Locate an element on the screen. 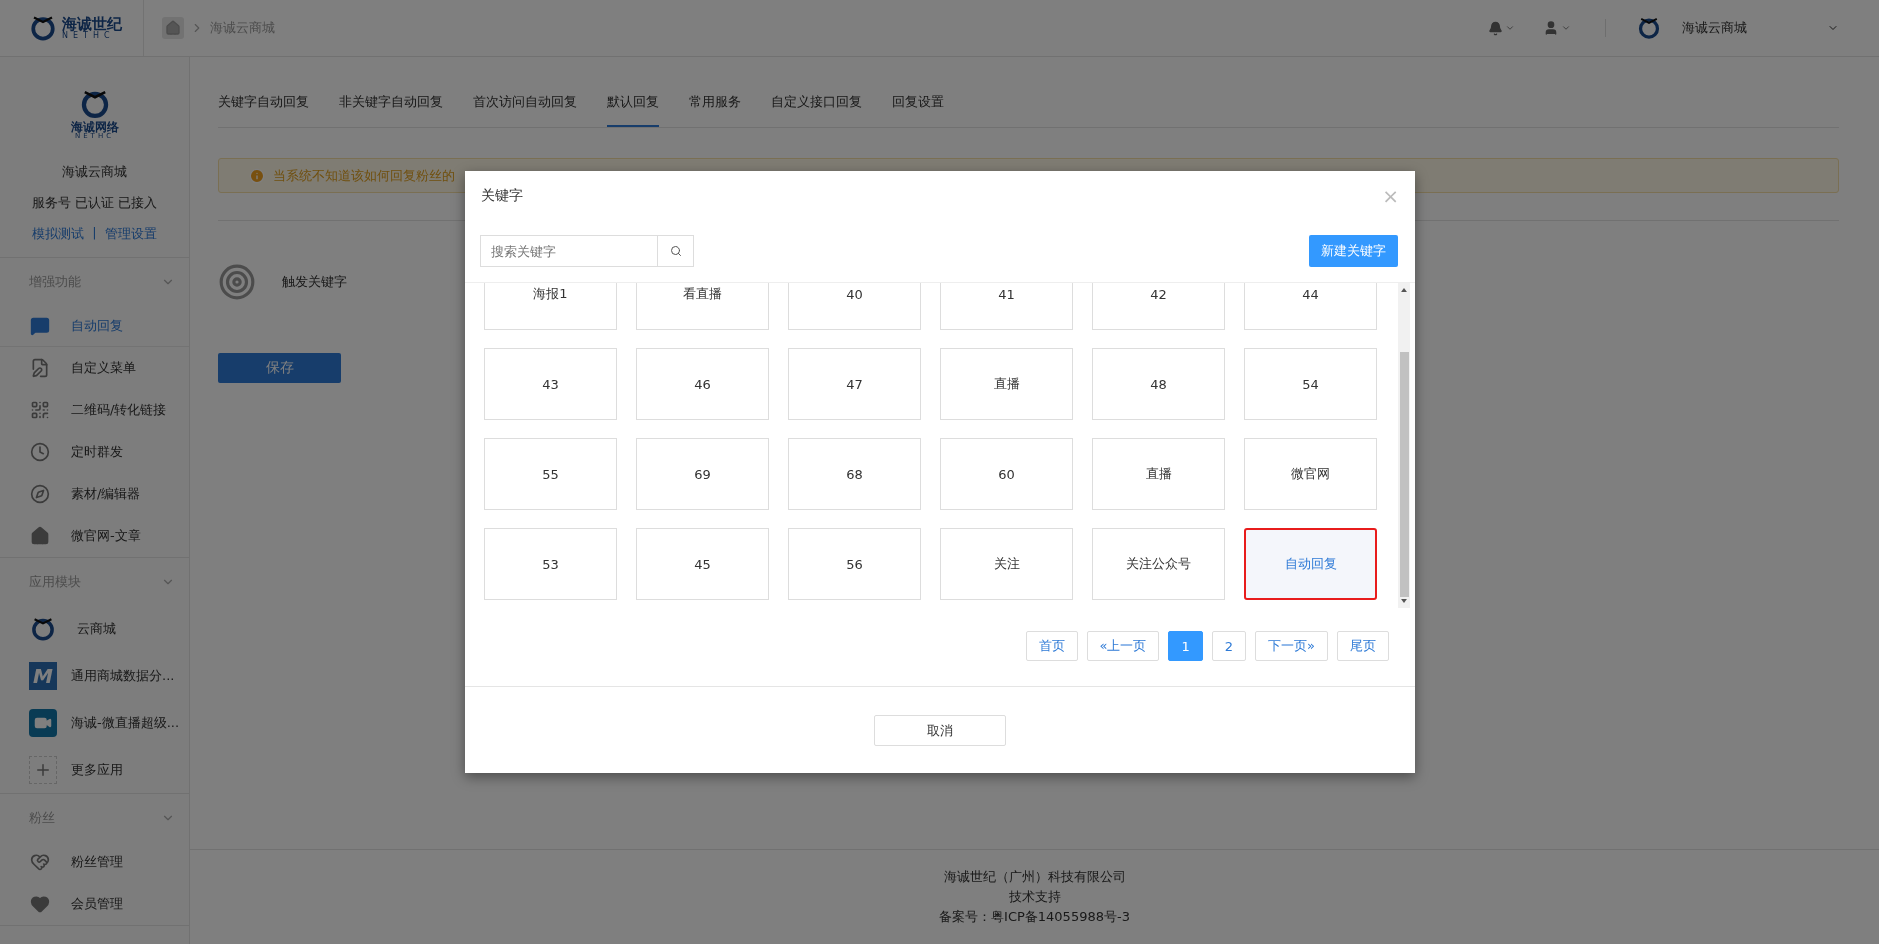 The height and width of the screenshot is (944, 1879). clock-icon is located at coordinates (40, 452).